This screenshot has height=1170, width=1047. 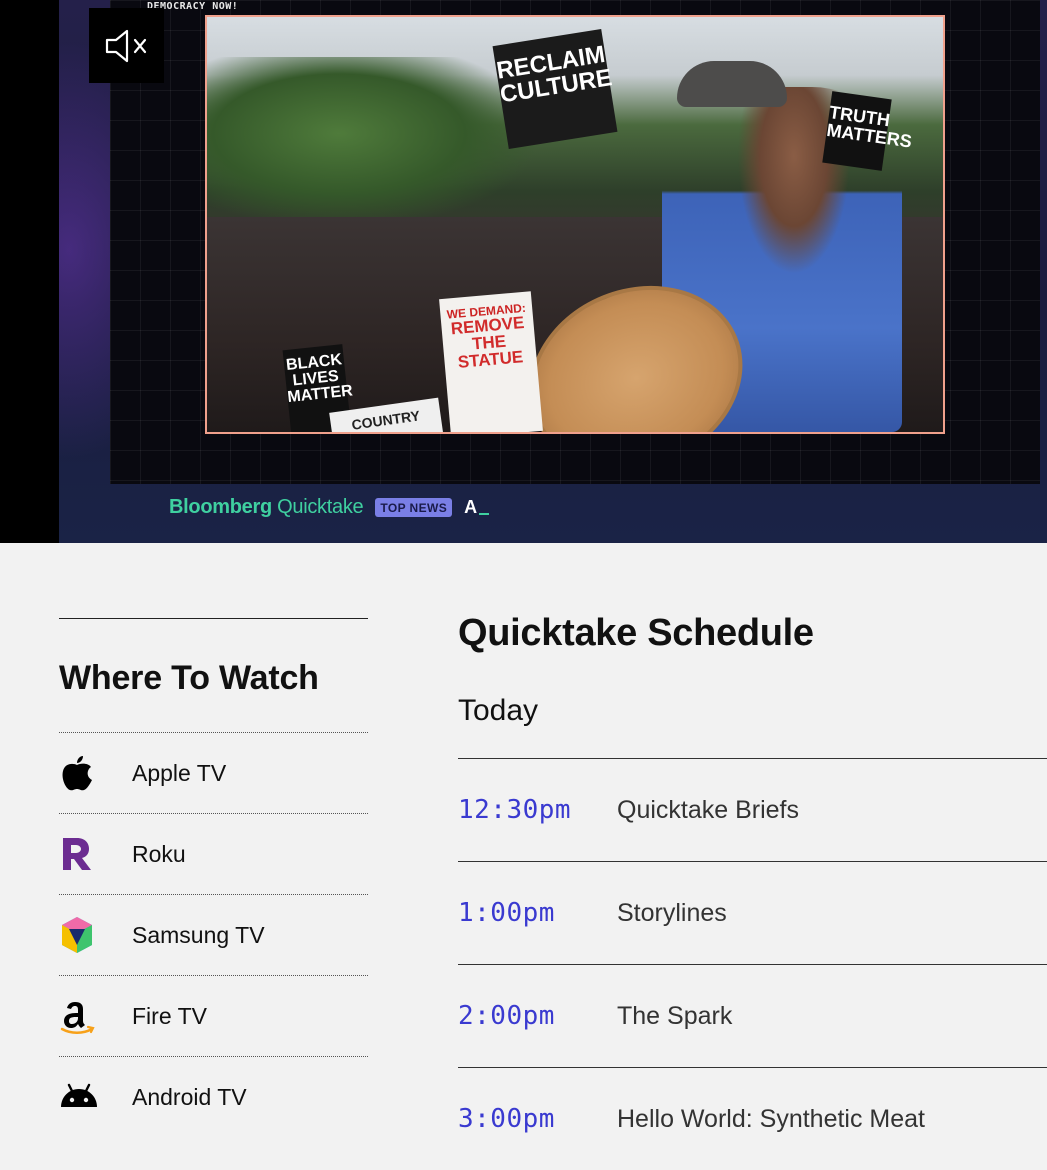 I want to click on schedule-row: 12:30pm Quicktake Briefs, so click(x=752, y=809).